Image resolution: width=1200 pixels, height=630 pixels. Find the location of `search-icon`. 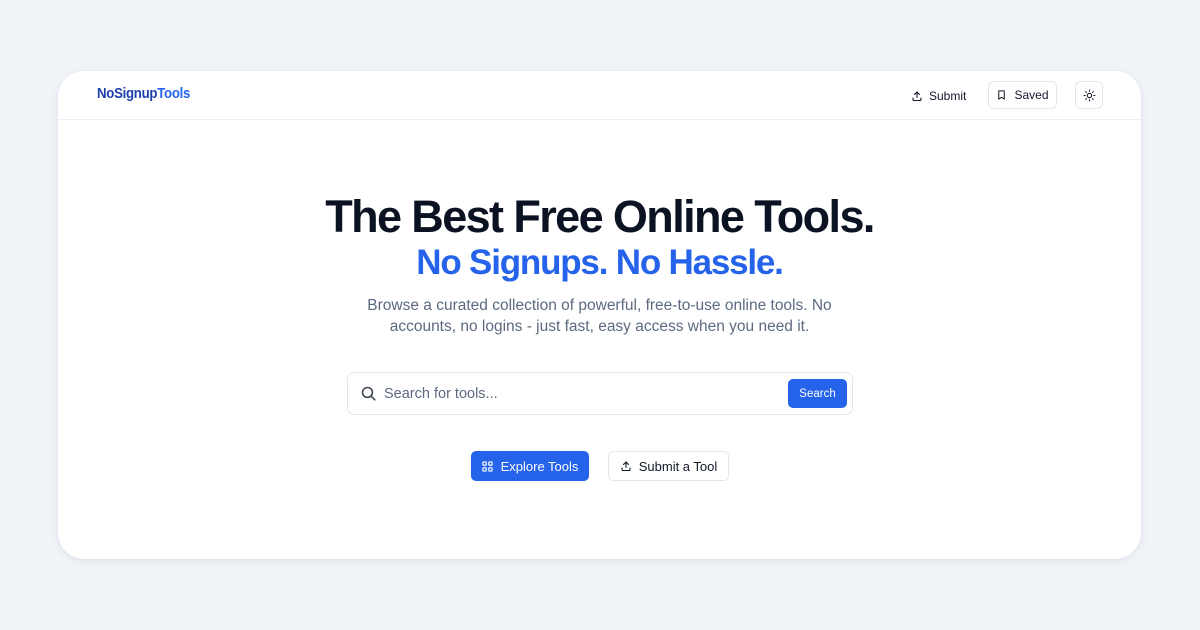

search-icon is located at coordinates (368, 393).